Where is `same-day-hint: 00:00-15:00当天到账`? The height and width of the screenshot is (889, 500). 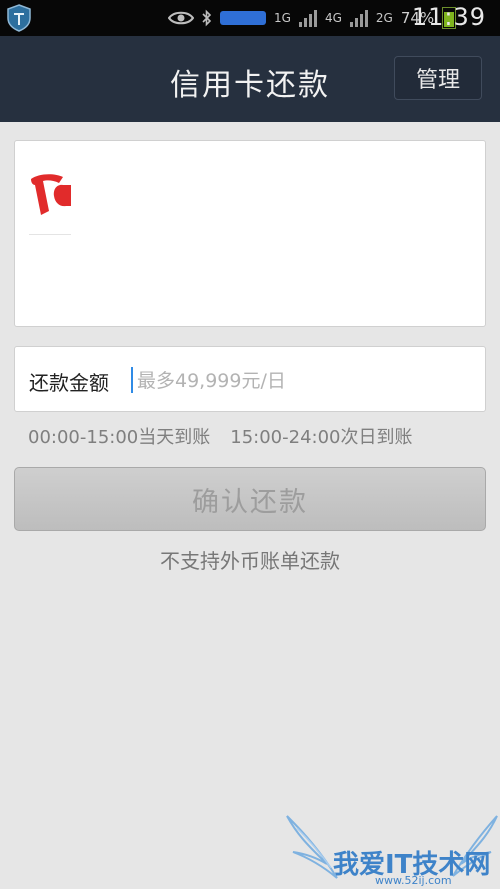 same-day-hint: 00:00-15:00当天到账 is located at coordinates (119, 437).